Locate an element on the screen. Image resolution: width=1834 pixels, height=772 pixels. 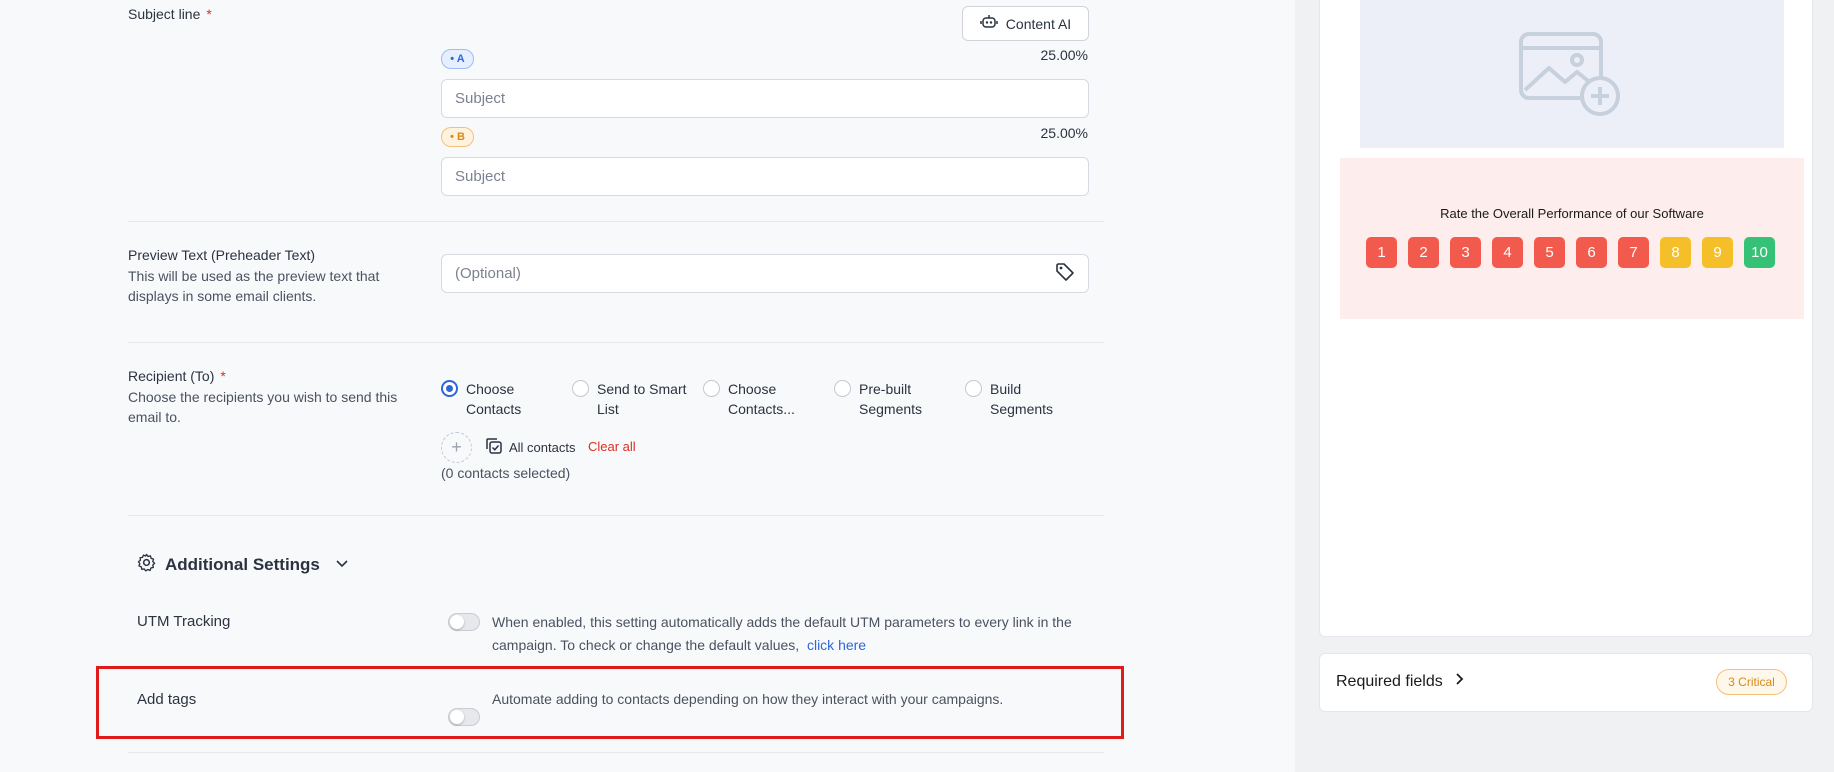
copy-check-icon is located at coordinates (494, 447).